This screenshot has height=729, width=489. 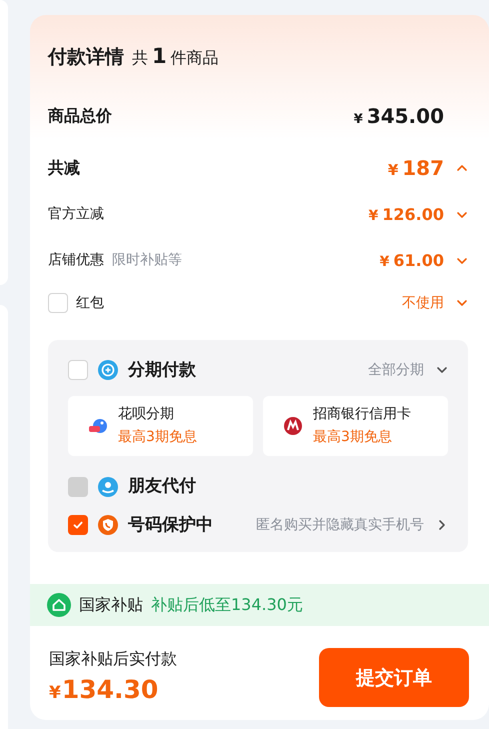 What do you see at coordinates (90, 303) in the screenshot?
I see `bonus-label: 红包` at bounding box center [90, 303].